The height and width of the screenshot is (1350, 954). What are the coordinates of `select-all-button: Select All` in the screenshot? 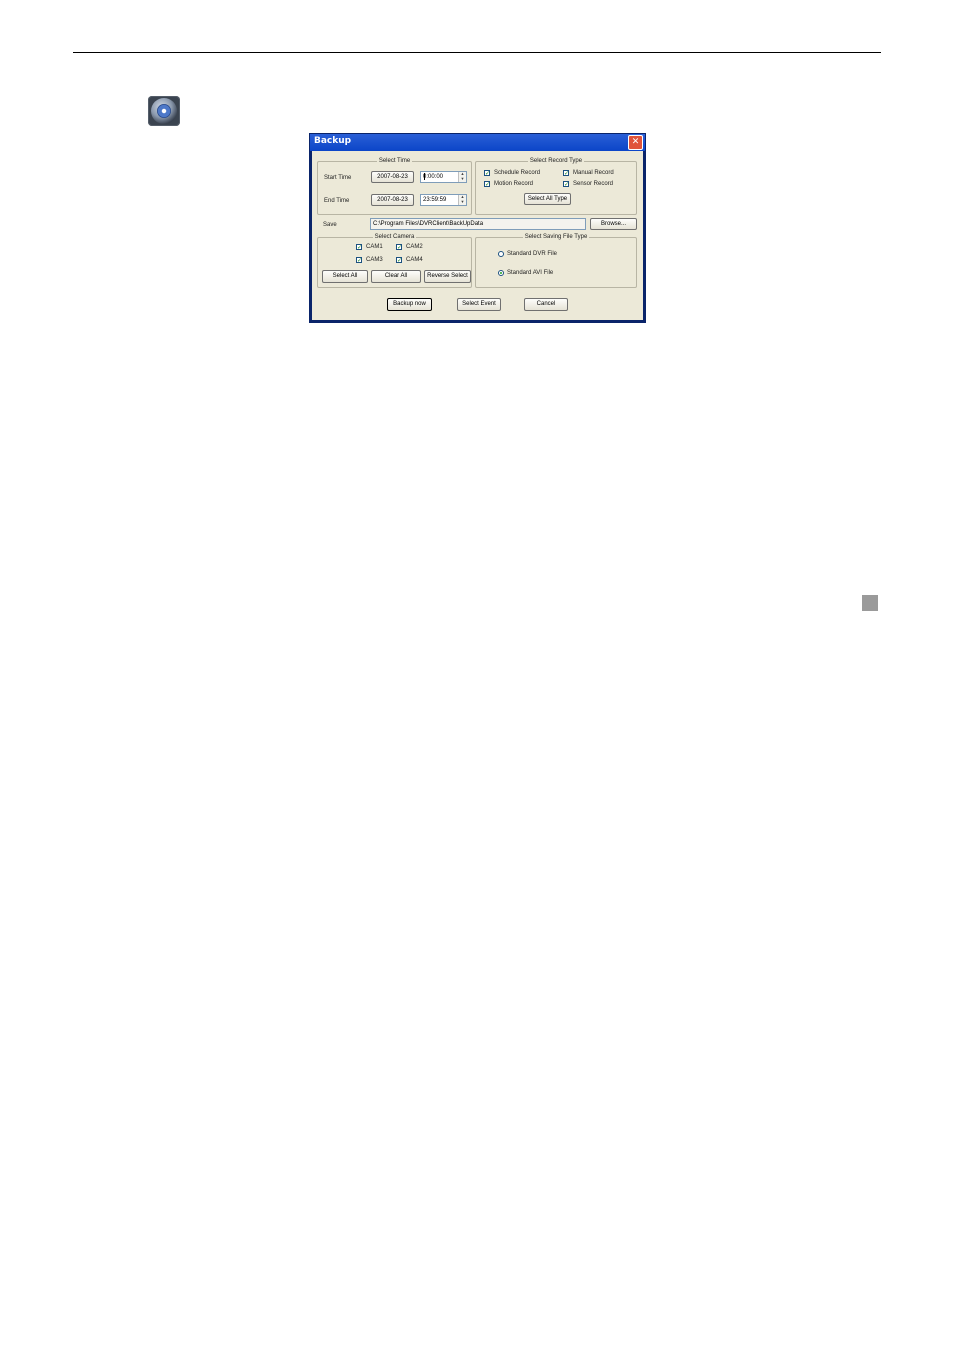 It's located at (345, 276).